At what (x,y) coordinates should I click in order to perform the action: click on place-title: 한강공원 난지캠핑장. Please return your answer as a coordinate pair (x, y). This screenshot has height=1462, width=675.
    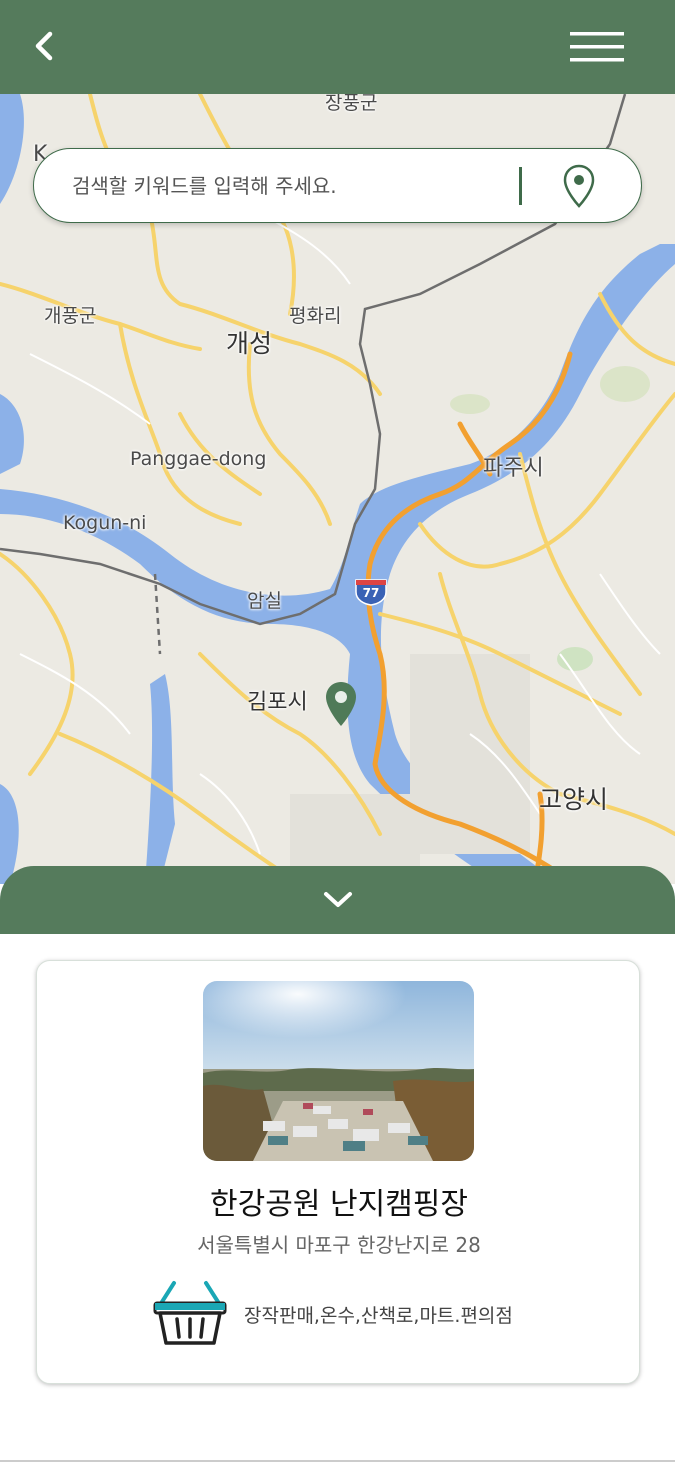
    Looking at the image, I should click on (339, 1201).